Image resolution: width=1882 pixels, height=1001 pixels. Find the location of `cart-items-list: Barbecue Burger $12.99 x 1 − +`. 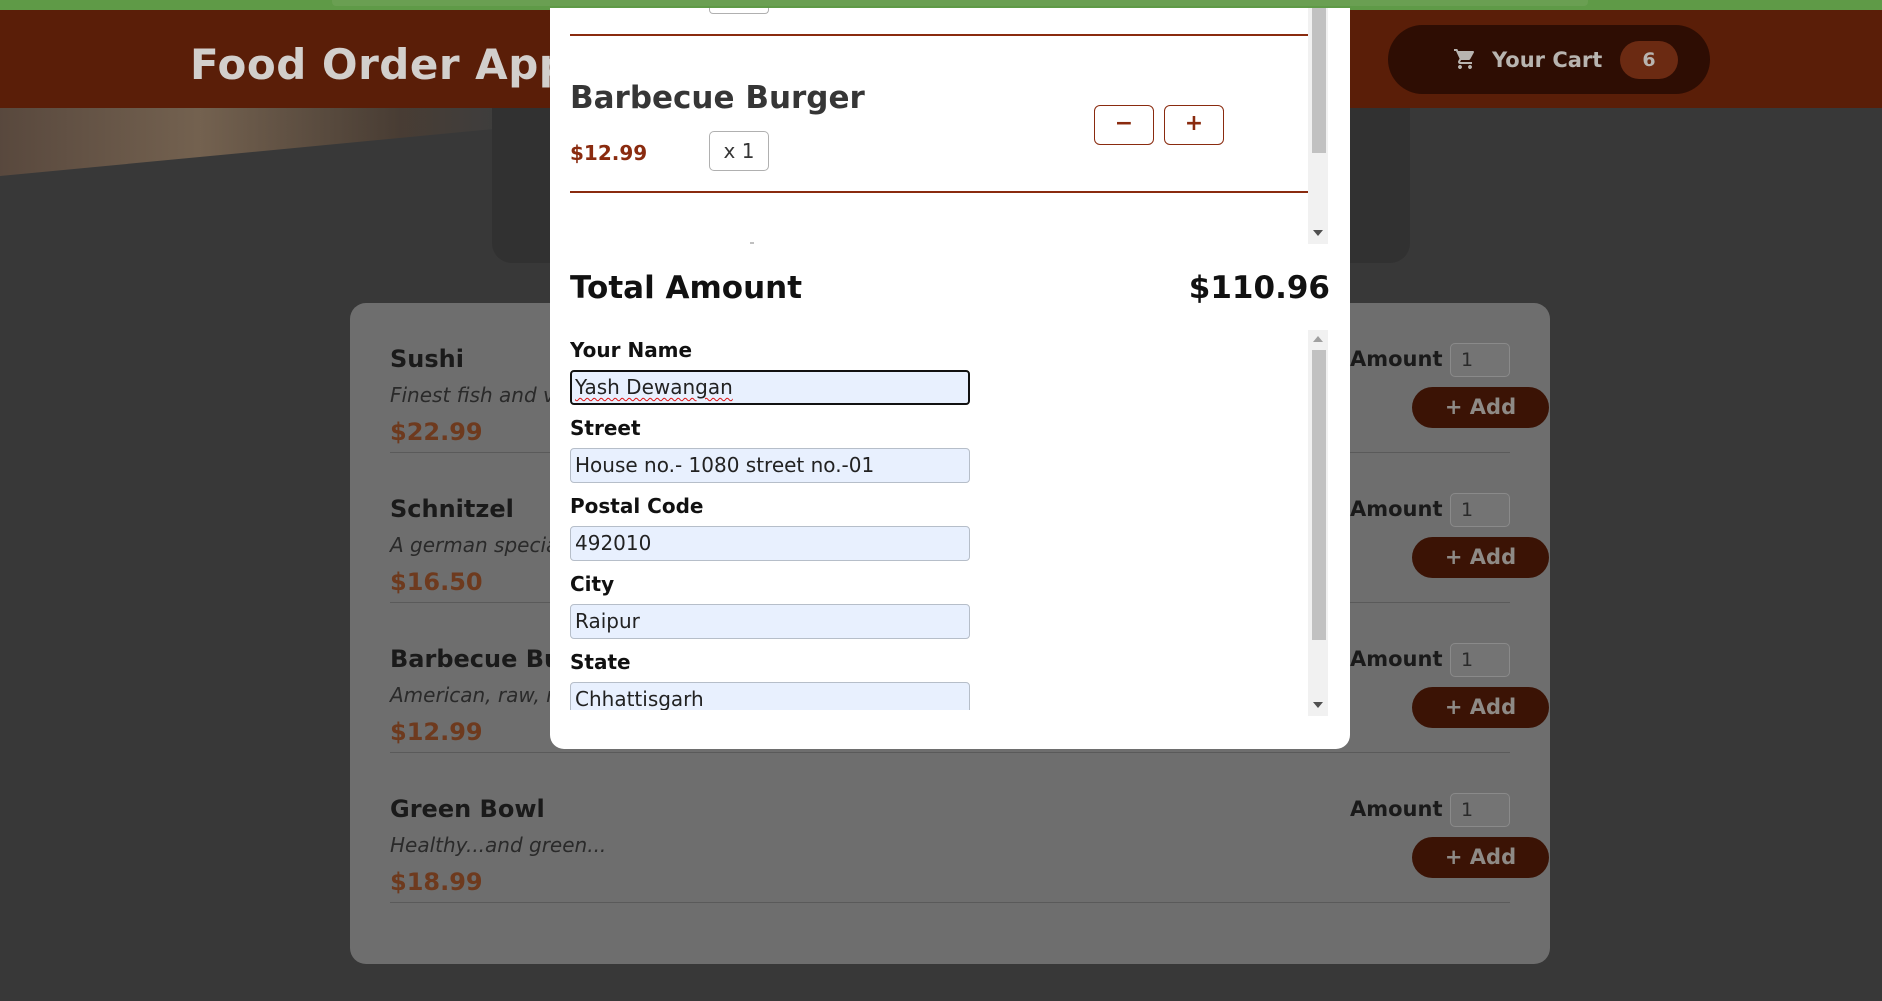

cart-items-list: Barbecue Burger $12.99 x 1 − + is located at coordinates (950, 126).